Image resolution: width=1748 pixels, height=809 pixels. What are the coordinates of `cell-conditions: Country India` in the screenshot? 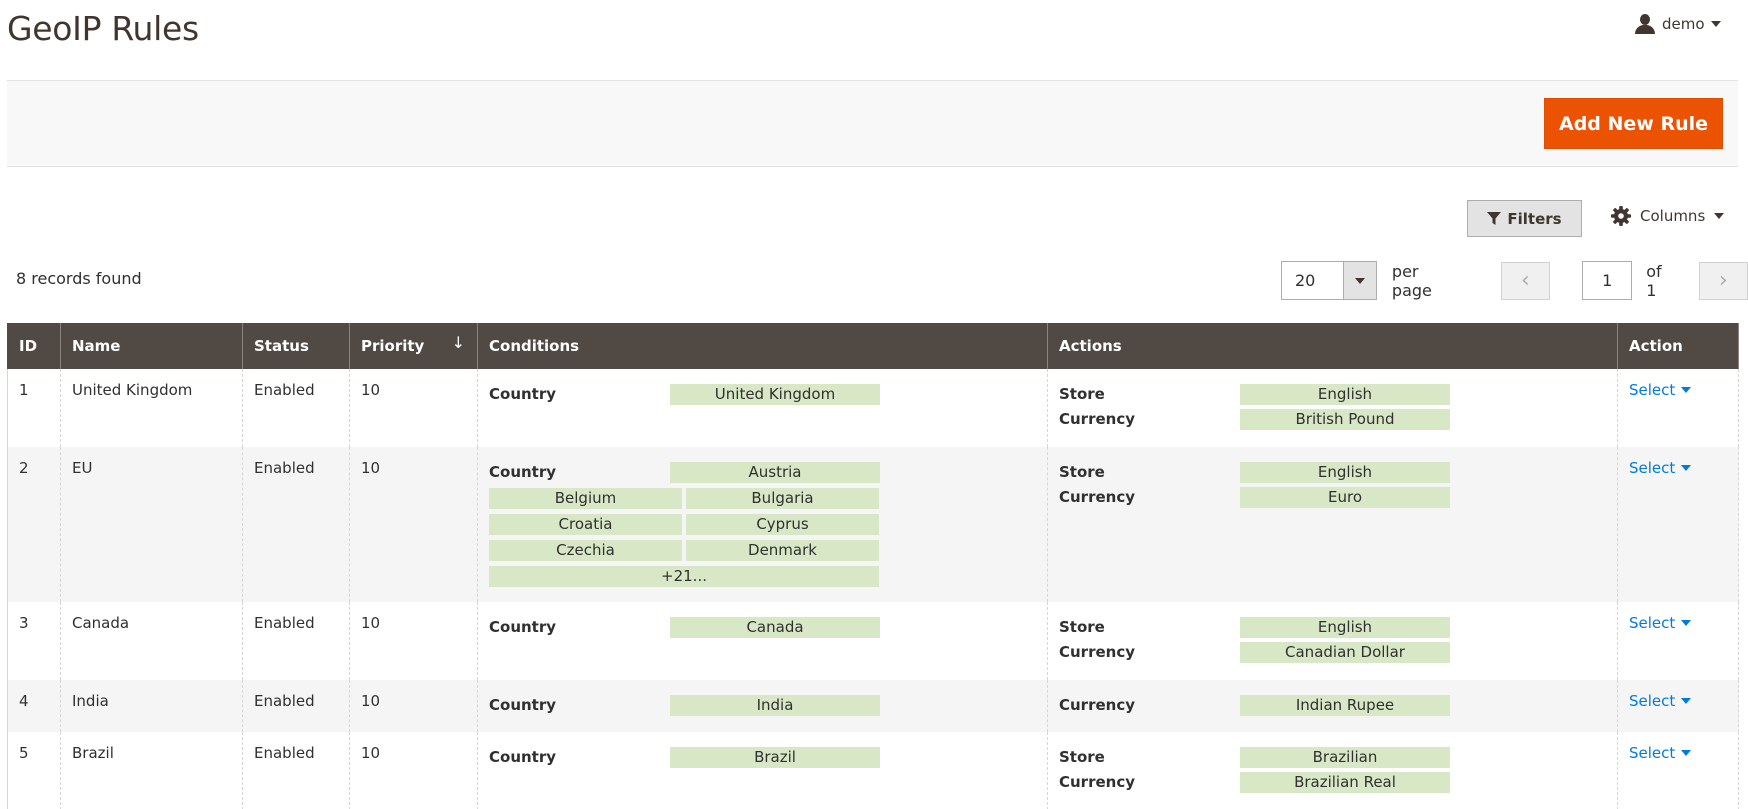 It's located at (762, 706).